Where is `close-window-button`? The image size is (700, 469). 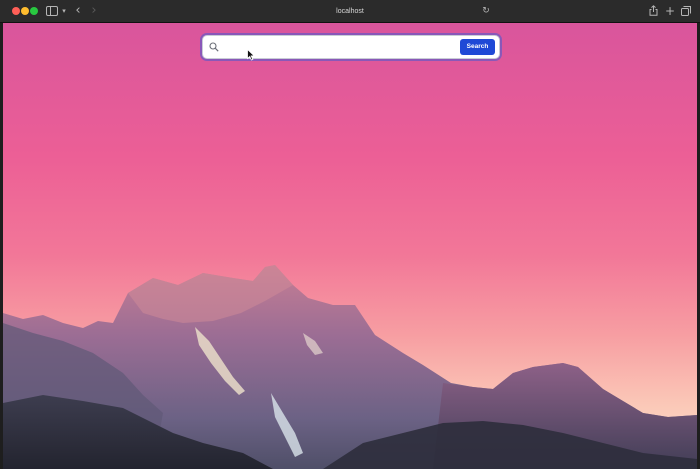
close-window-button is located at coordinates (16, 11).